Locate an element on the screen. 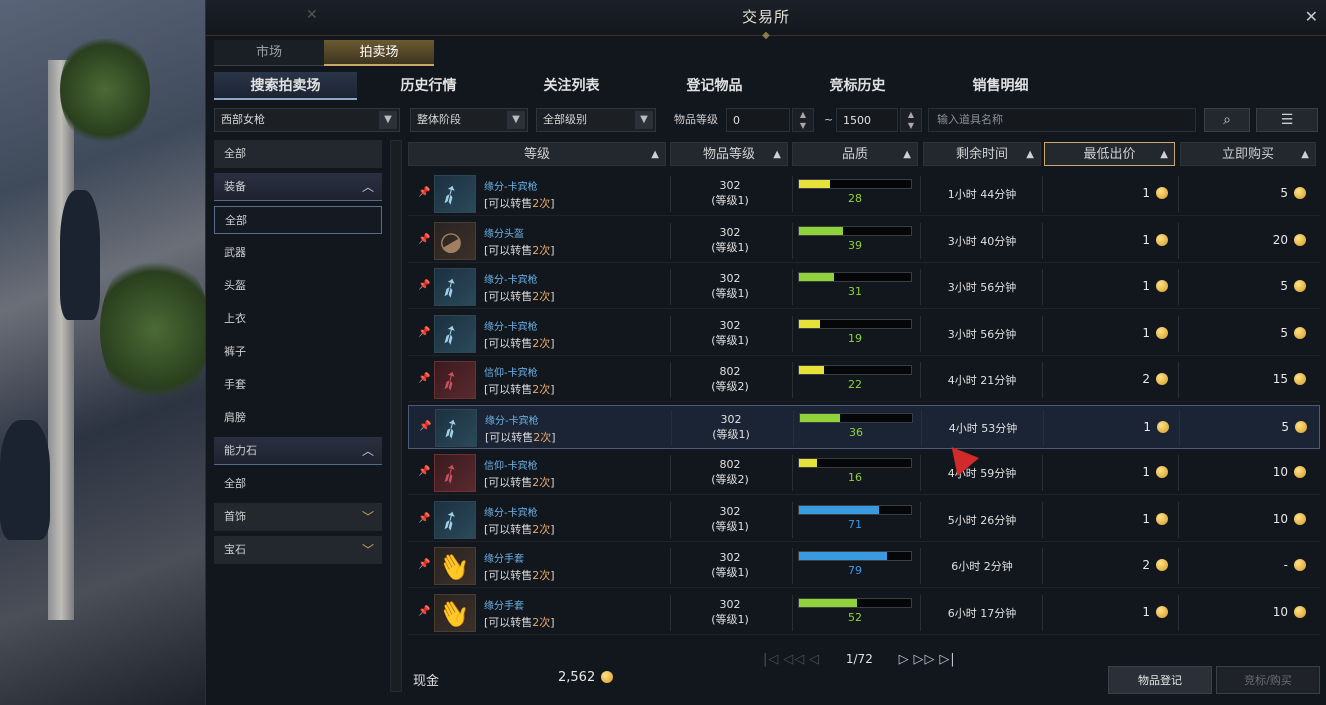 This screenshot has height=705, width=1326. tab-bid-history: 竞标历史 is located at coordinates (857, 86).